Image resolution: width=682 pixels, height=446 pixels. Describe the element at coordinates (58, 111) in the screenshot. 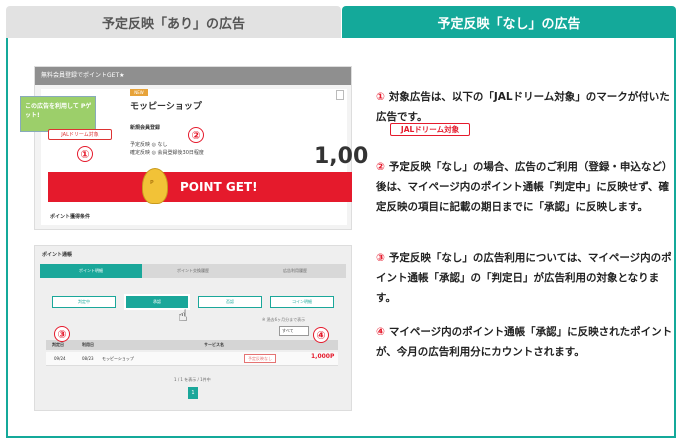

I see `ad-thumbnail-text: この広告を利用して Pゲット!` at that location.